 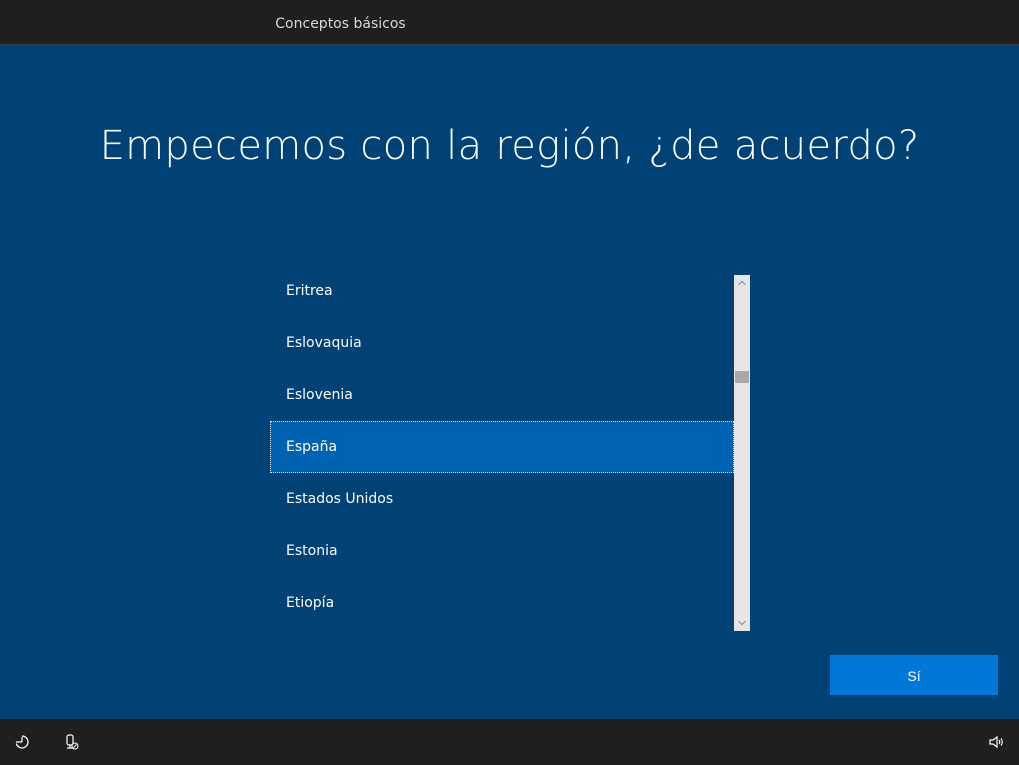 I want to click on list-item: Eslovaquia, so click(x=502, y=343).